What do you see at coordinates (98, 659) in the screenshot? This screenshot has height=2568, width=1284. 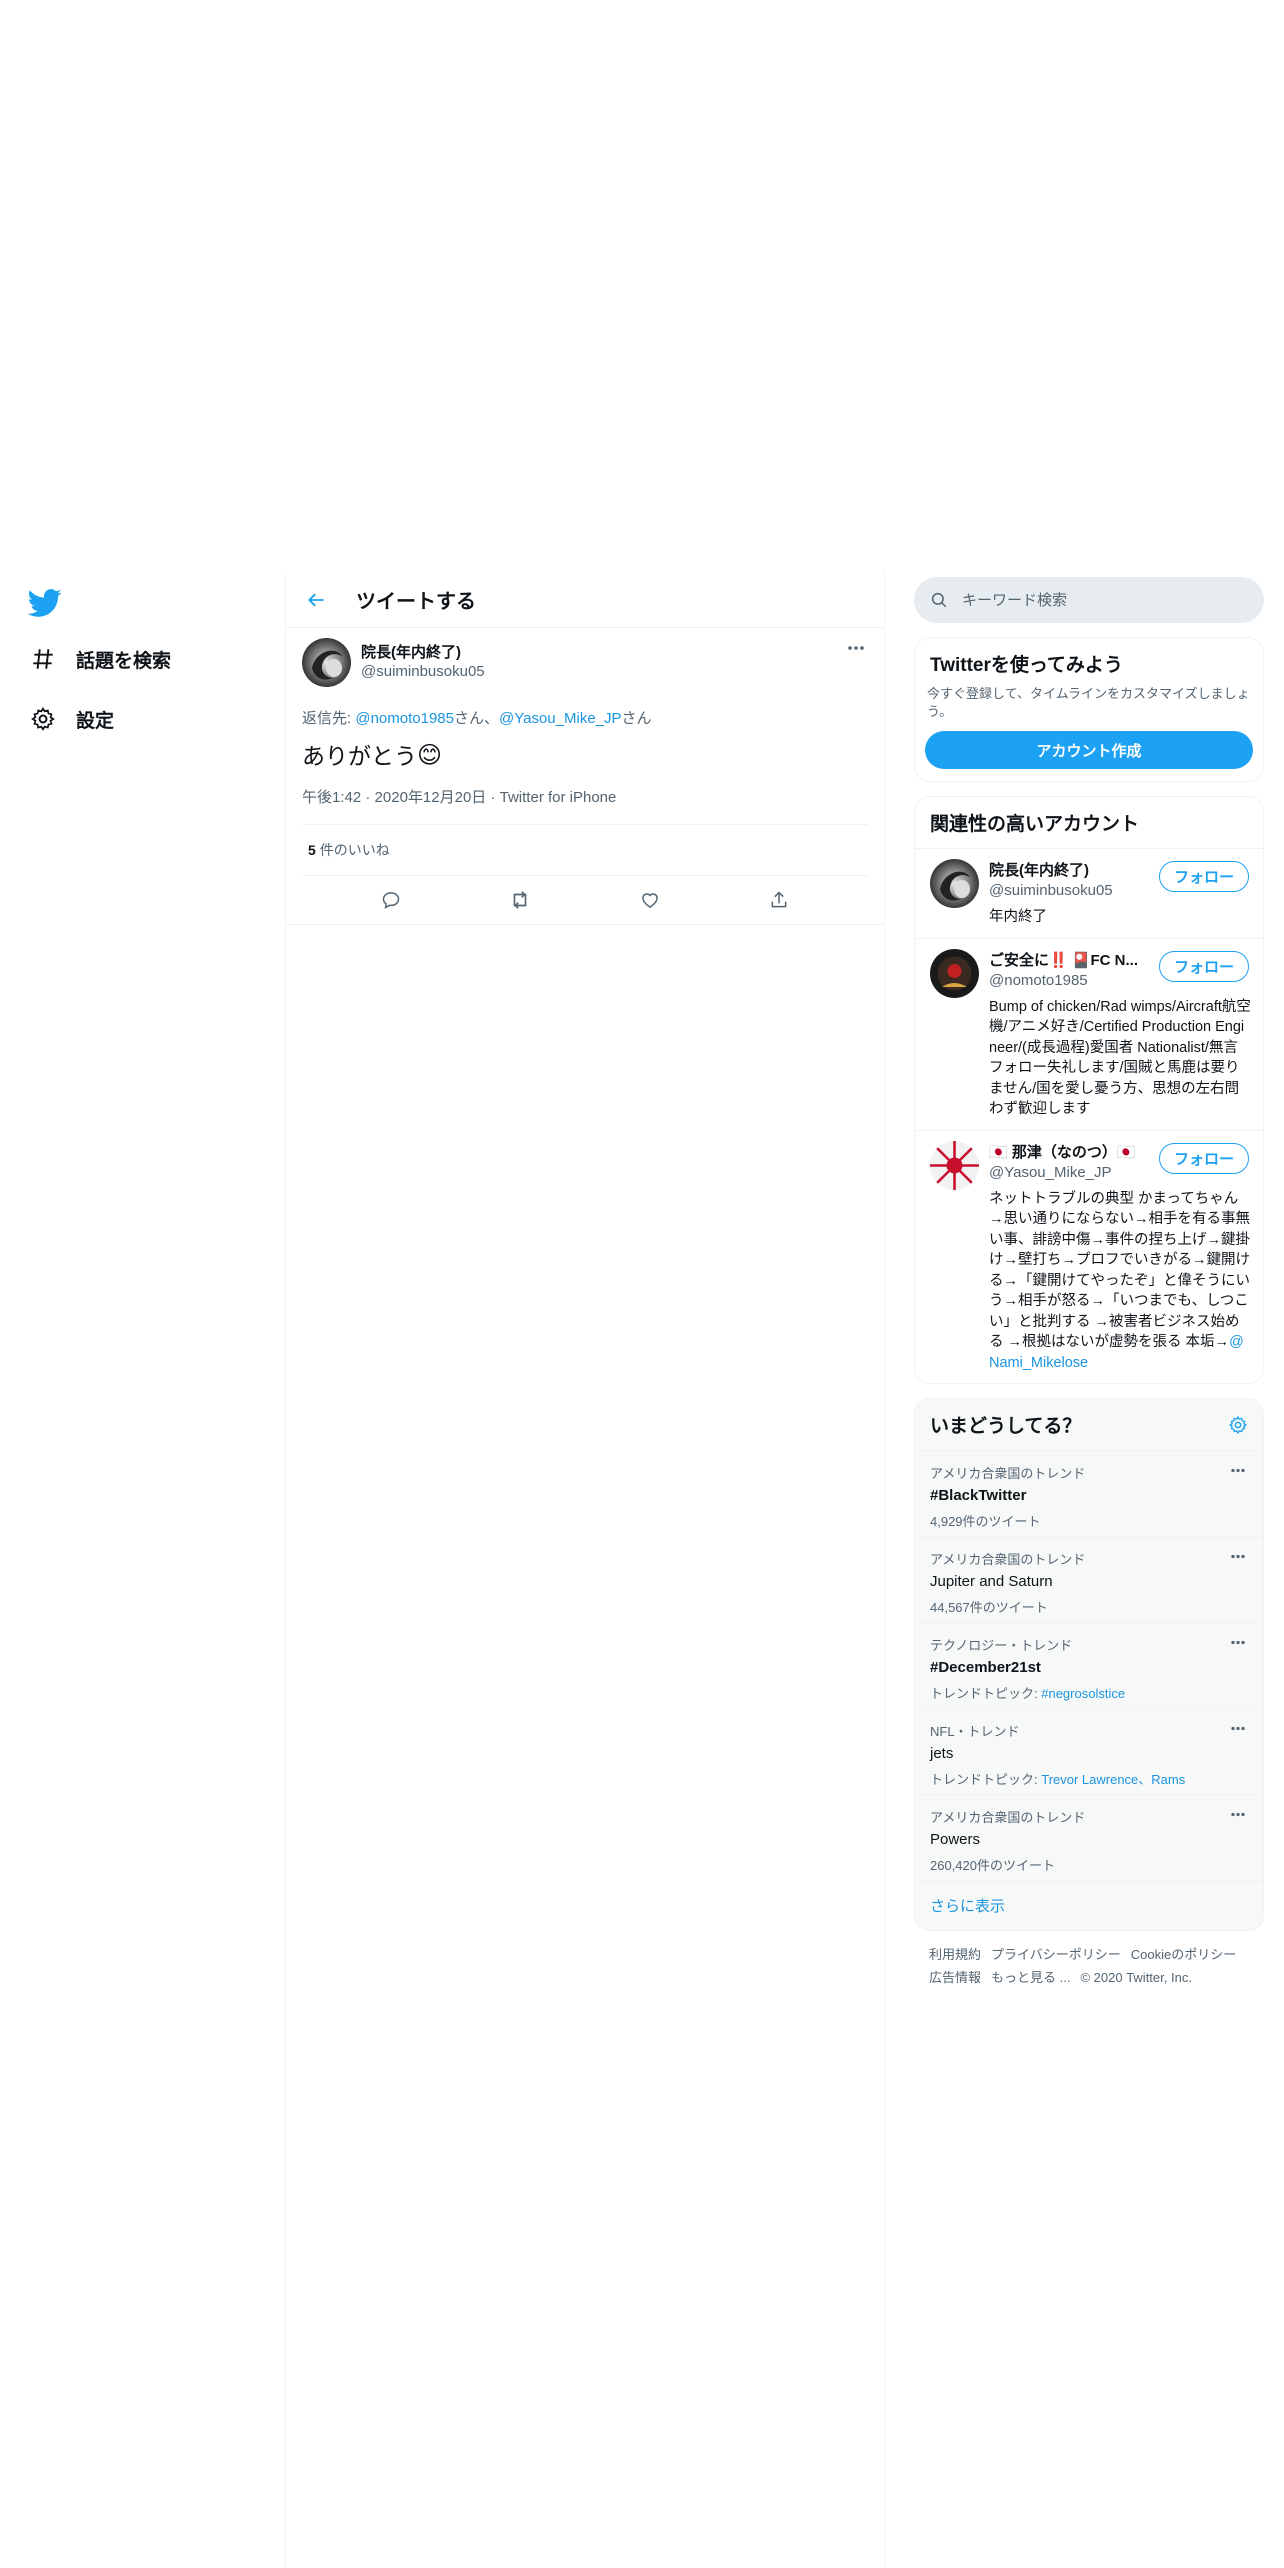 I see `nav-item-explore: 話題を検索` at bounding box center [98, 659].